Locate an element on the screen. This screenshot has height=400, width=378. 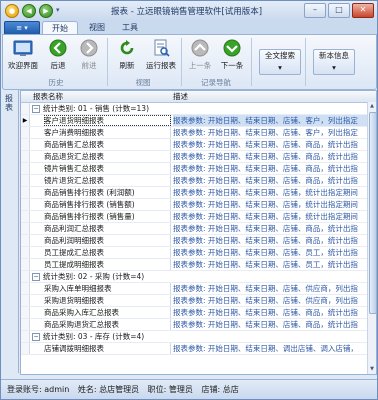
next-record-label: 下一条 is located at coordinates (232, 65).